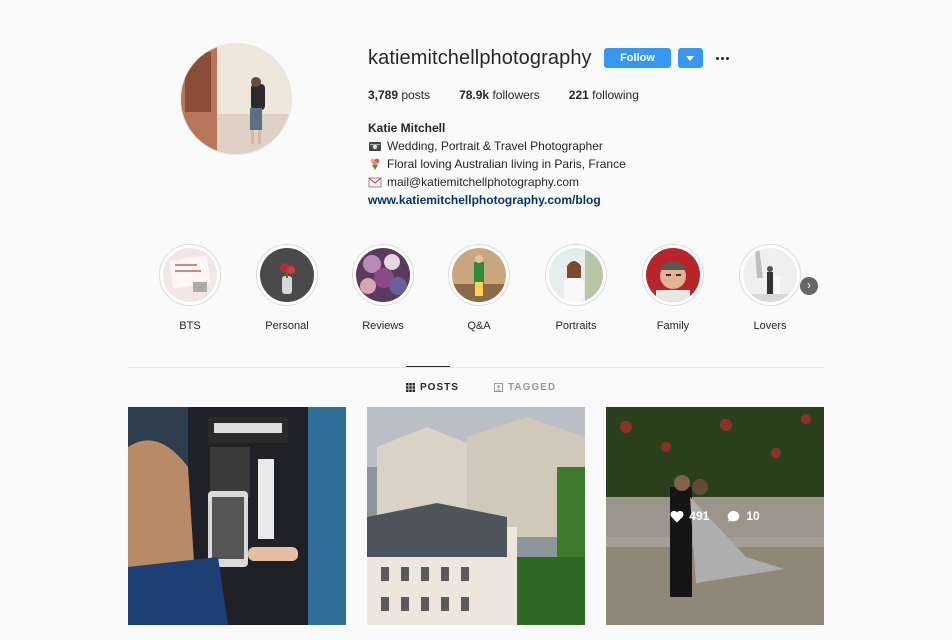 Image resolution: width=952 pixels, height=640 pixels. Describe the element at coordinates (399, 95) in the screenshot. I see `posts-count: 3,789 posts` at that location.